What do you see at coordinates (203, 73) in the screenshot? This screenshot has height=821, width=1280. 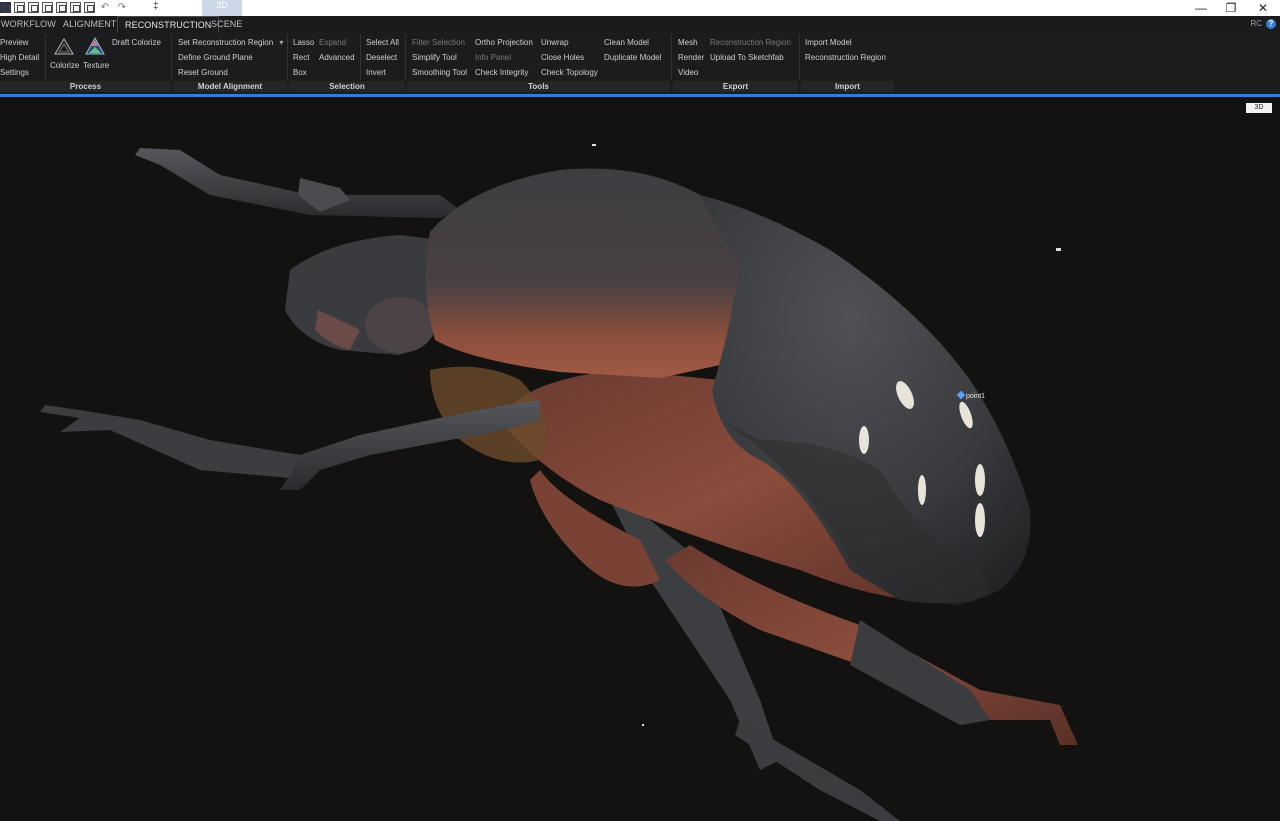 I see `reset-ground-button: Reset Ground` at bounding box center [203, 73].